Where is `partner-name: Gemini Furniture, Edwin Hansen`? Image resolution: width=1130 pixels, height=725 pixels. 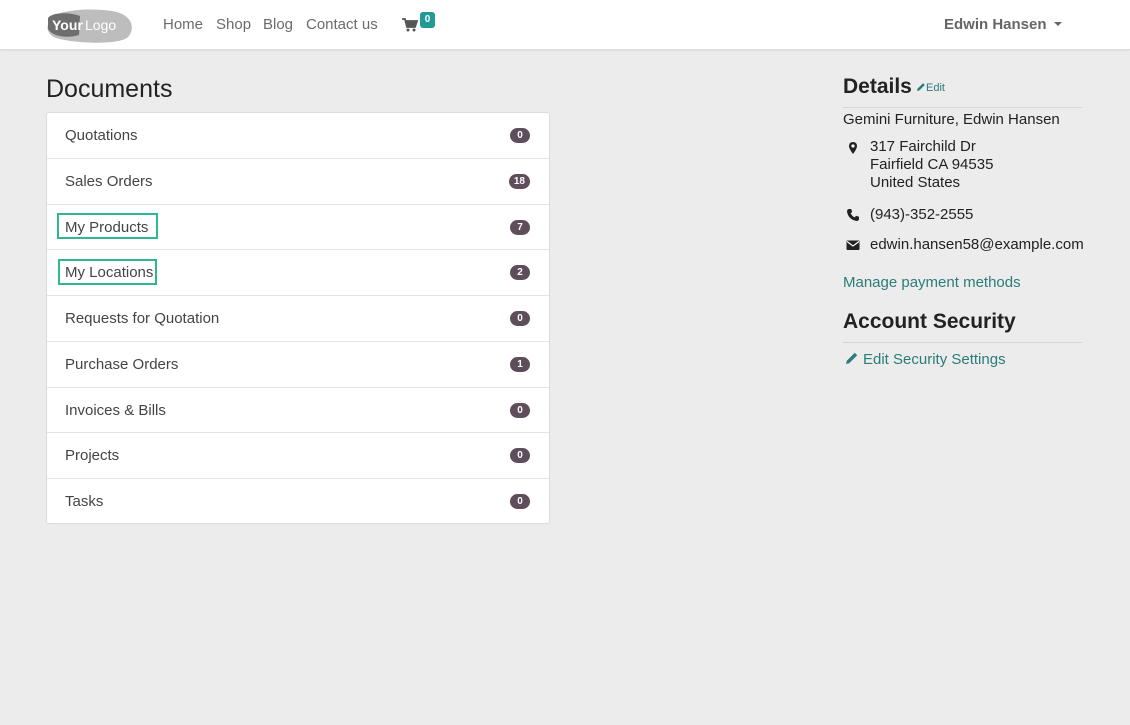
partner-name: Gemini Furniture, Edwin Hansen is located at coordinates (951, 119).